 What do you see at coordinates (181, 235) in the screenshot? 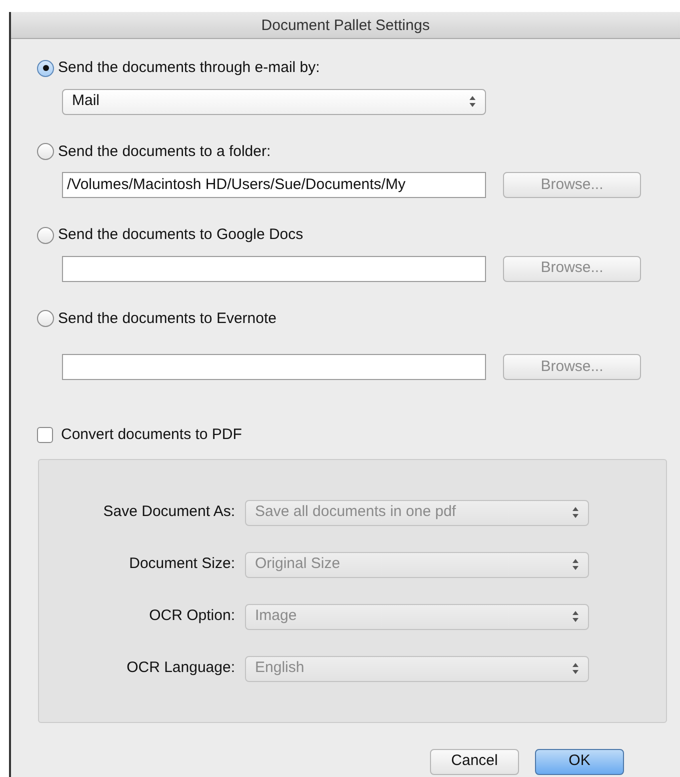
I see `radio-label: Send the documents to Google Docs` at bounding box center [181, 235].